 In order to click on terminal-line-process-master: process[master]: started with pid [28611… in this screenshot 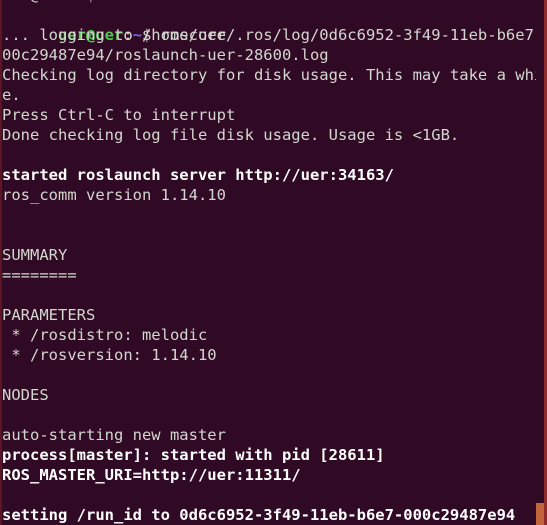, I will do `click(193, 455)`.